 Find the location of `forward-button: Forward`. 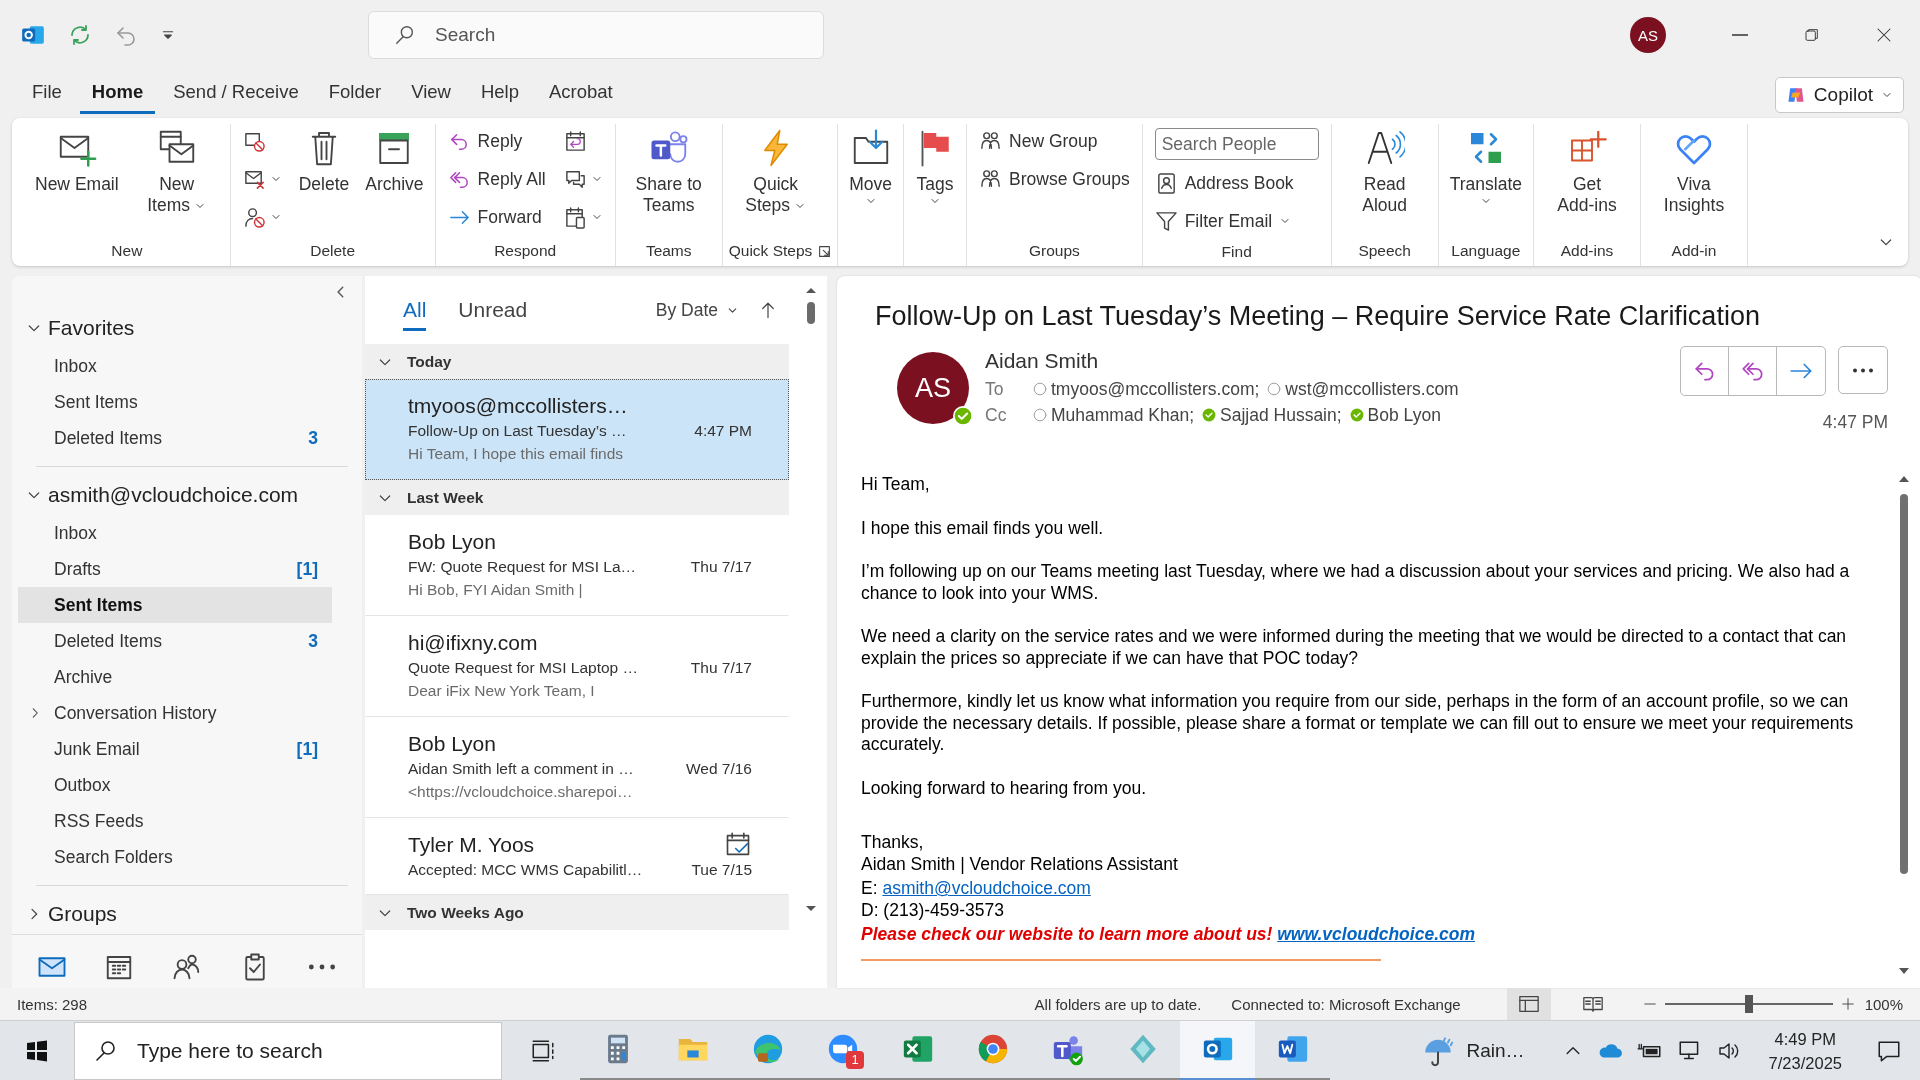

forward-button: Forward is located at coordinates (496, 217).